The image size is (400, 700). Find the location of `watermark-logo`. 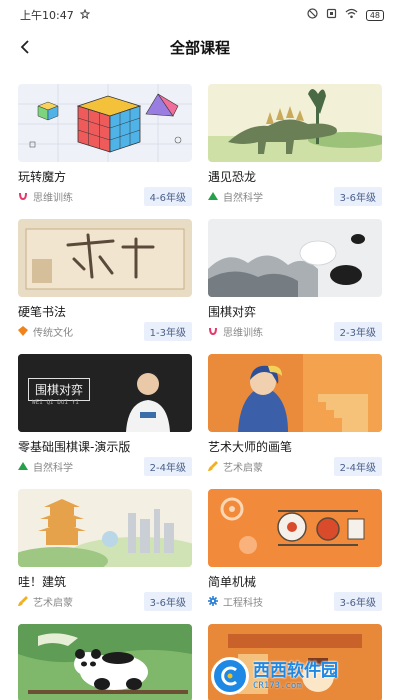

watermark-logo is located at coordinates (230, 676).